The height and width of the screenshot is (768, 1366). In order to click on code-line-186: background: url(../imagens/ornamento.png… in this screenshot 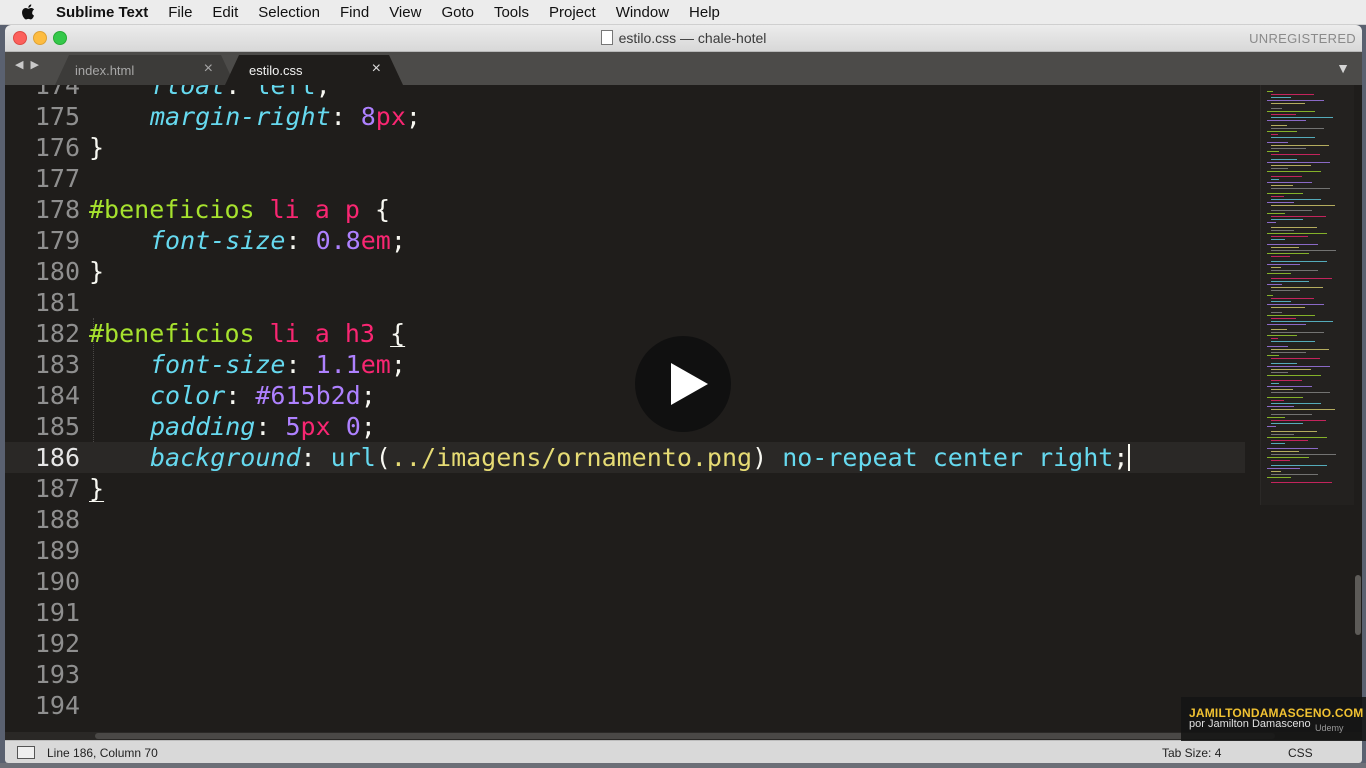, I will do `click(640, 457)`.